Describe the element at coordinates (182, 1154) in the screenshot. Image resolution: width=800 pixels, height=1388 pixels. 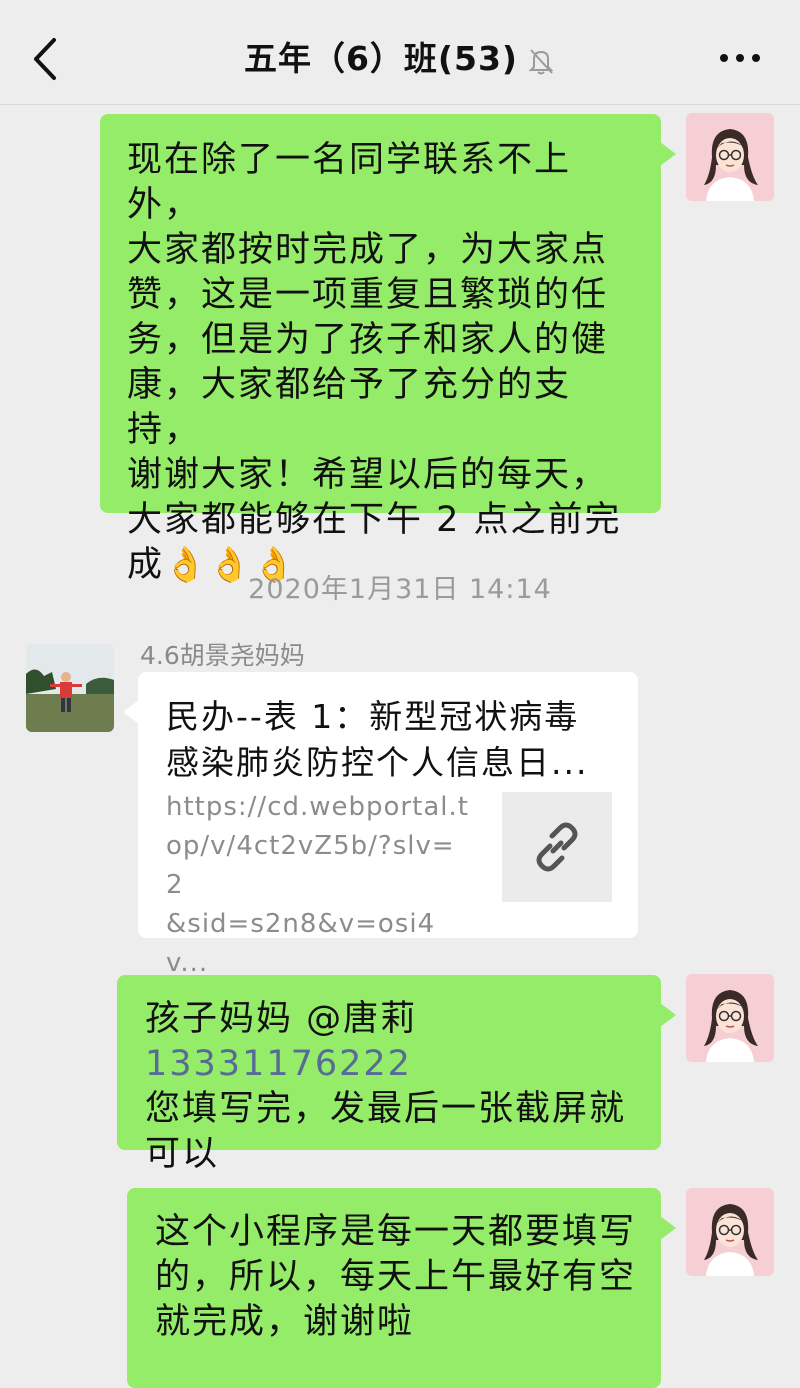
I see `message-line: 可以` at that location.